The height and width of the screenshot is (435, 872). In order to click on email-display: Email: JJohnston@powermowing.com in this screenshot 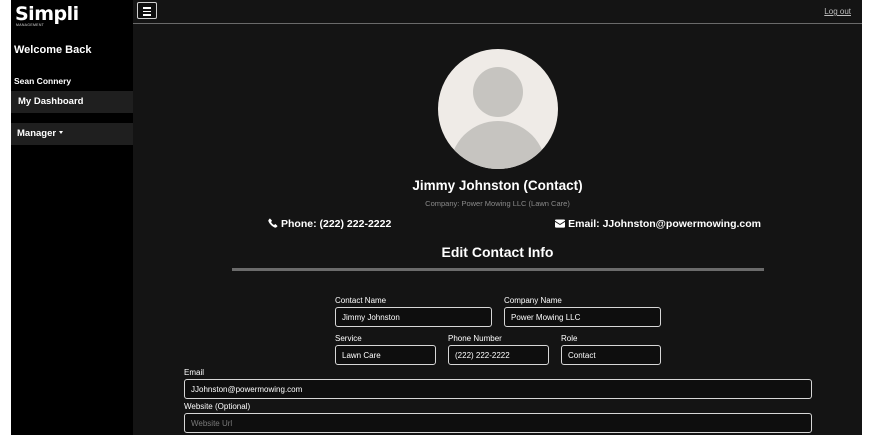, I will do `click(658, 224)`.